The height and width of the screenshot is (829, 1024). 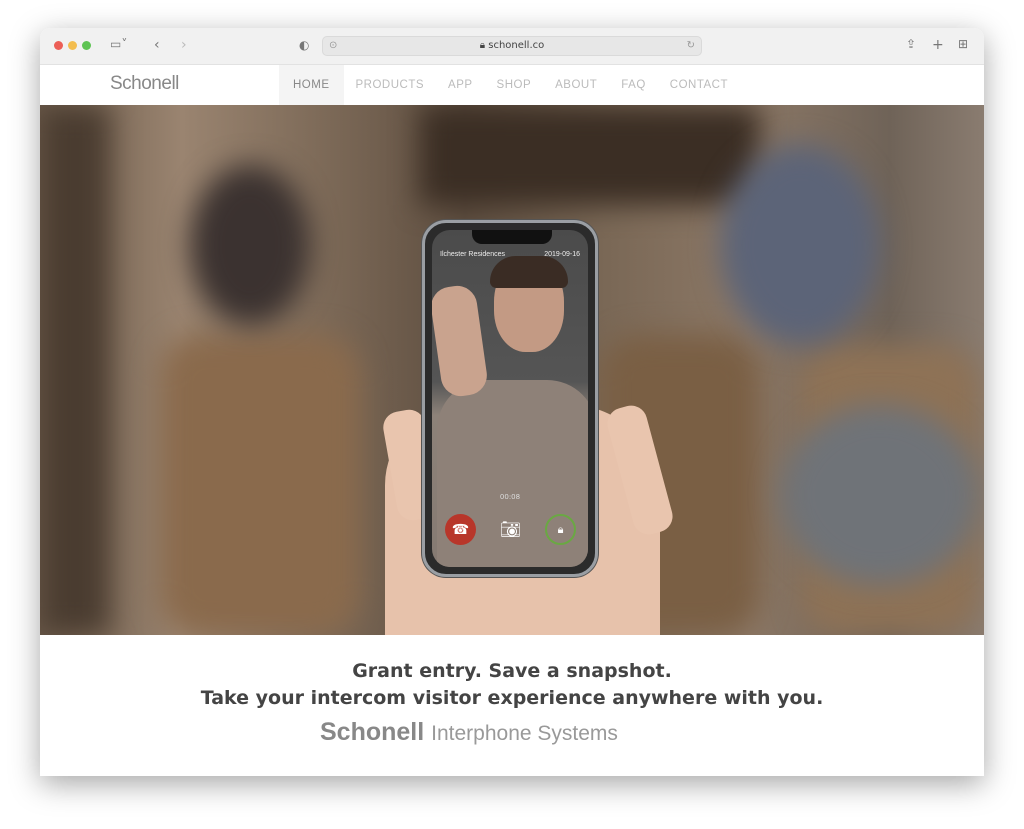 What do you see at coordinates (118, 44) in the screenshot?
I see `sidebar-icon: ▭˅` at bounding box center [118, 44].